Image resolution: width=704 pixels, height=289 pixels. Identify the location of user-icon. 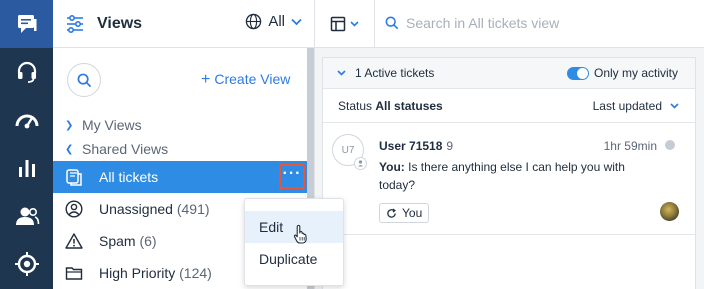
(74, 209).